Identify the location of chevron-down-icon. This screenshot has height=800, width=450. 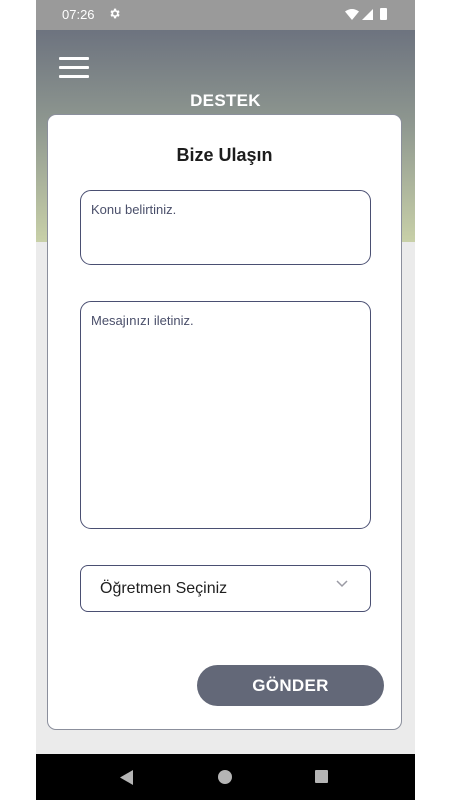
(342, 584).